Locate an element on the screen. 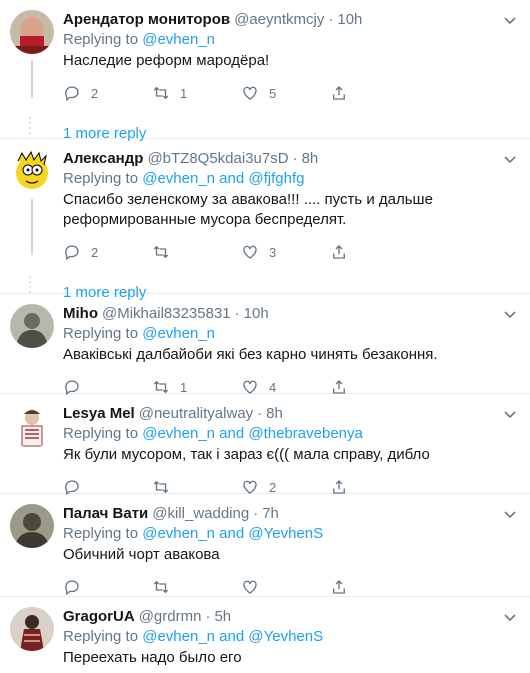 The image size is (530, 673). author-name: Палач Вати is located at coordinates (105, 514).